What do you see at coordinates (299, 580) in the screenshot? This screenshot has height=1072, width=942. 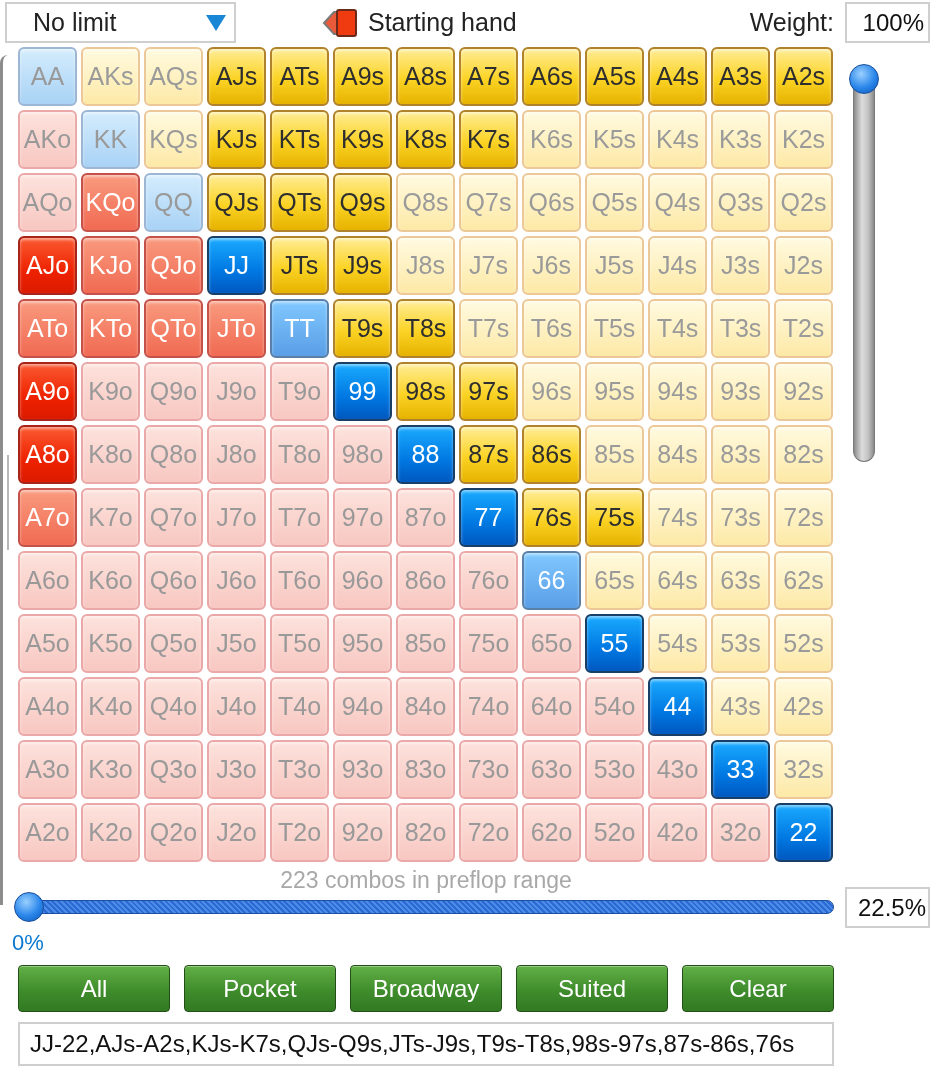 I see `hand-button: T6o` at bounding box center [299, 580].